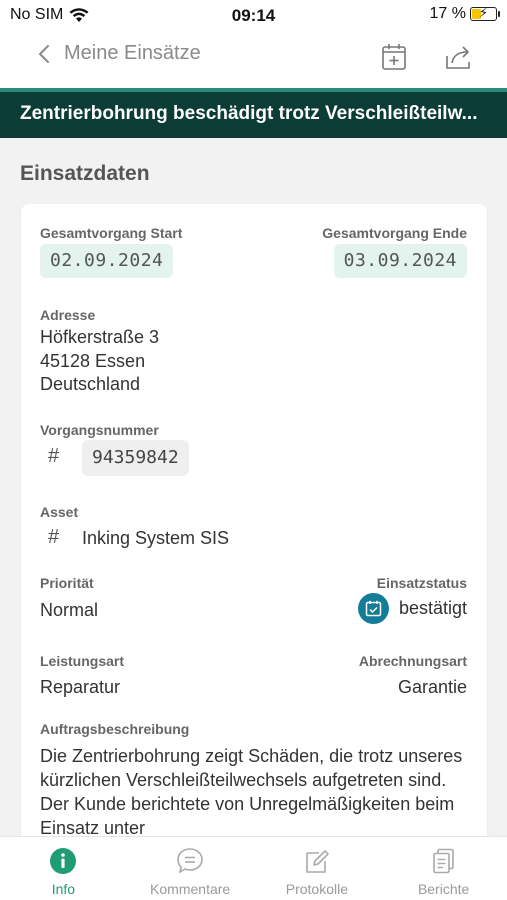  I want to click on nav-actions, so click(426, 57).